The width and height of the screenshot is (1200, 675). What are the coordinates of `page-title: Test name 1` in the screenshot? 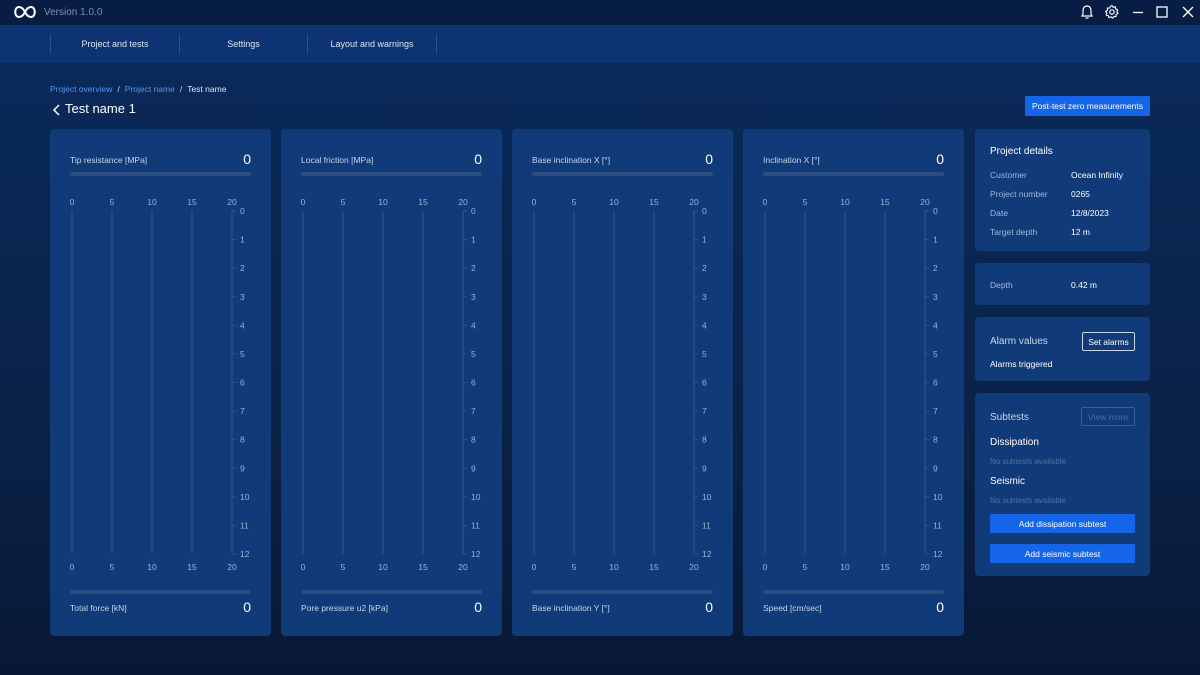 It's located at (100, 108).